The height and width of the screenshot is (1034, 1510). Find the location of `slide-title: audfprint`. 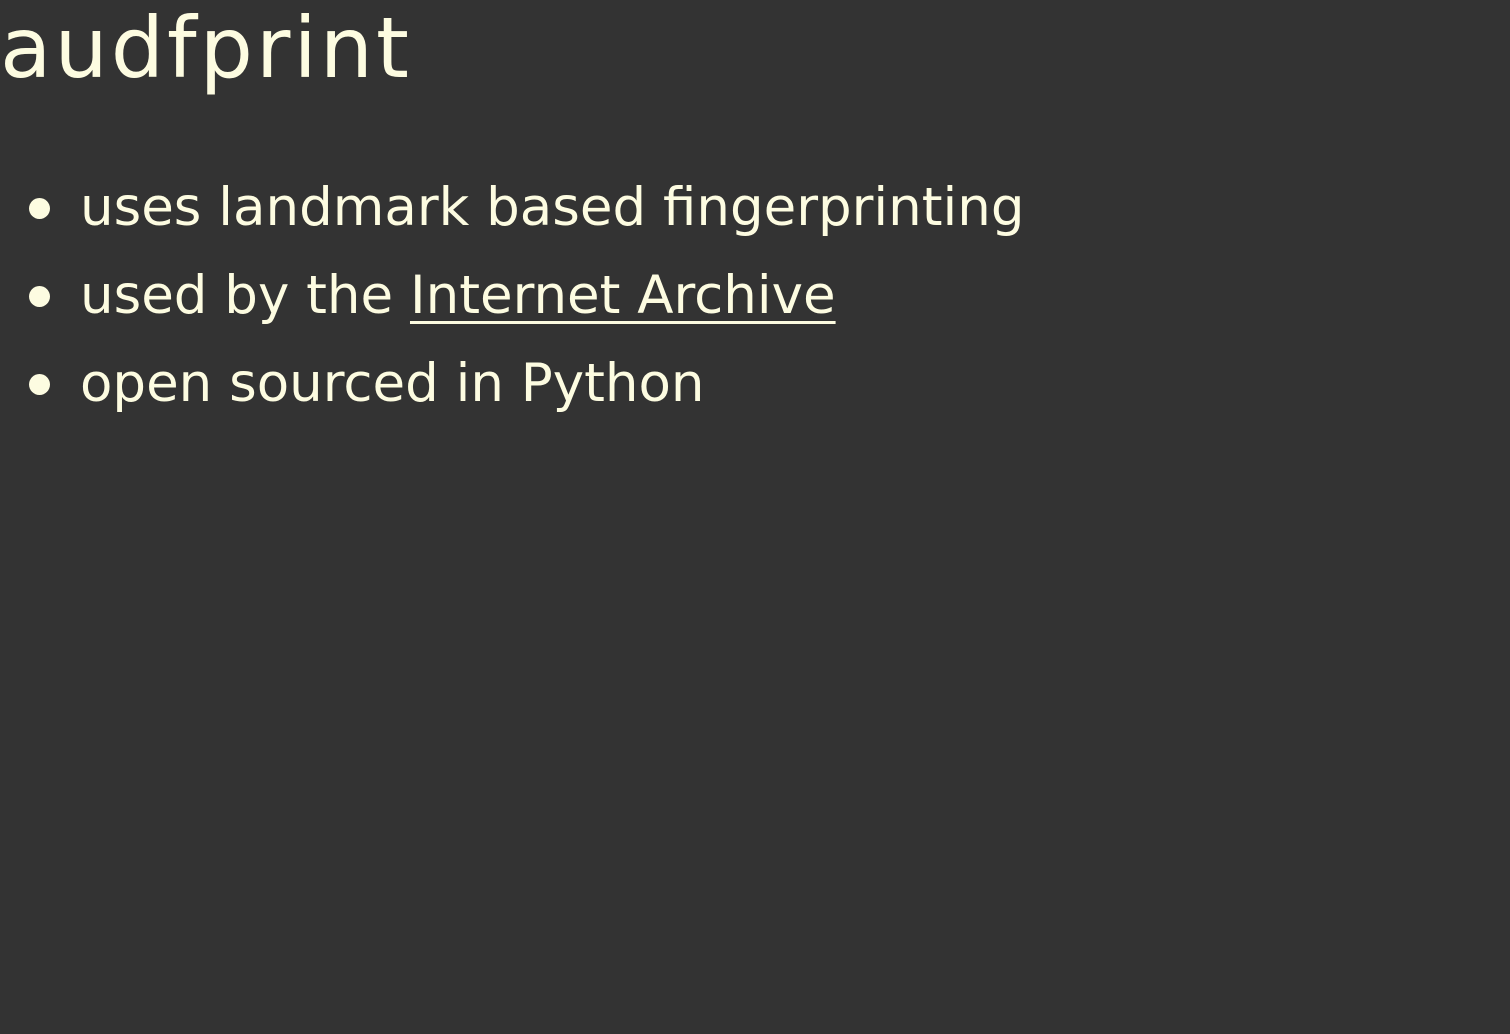

slide-title: audfprint is located at coordinates (206, 48).